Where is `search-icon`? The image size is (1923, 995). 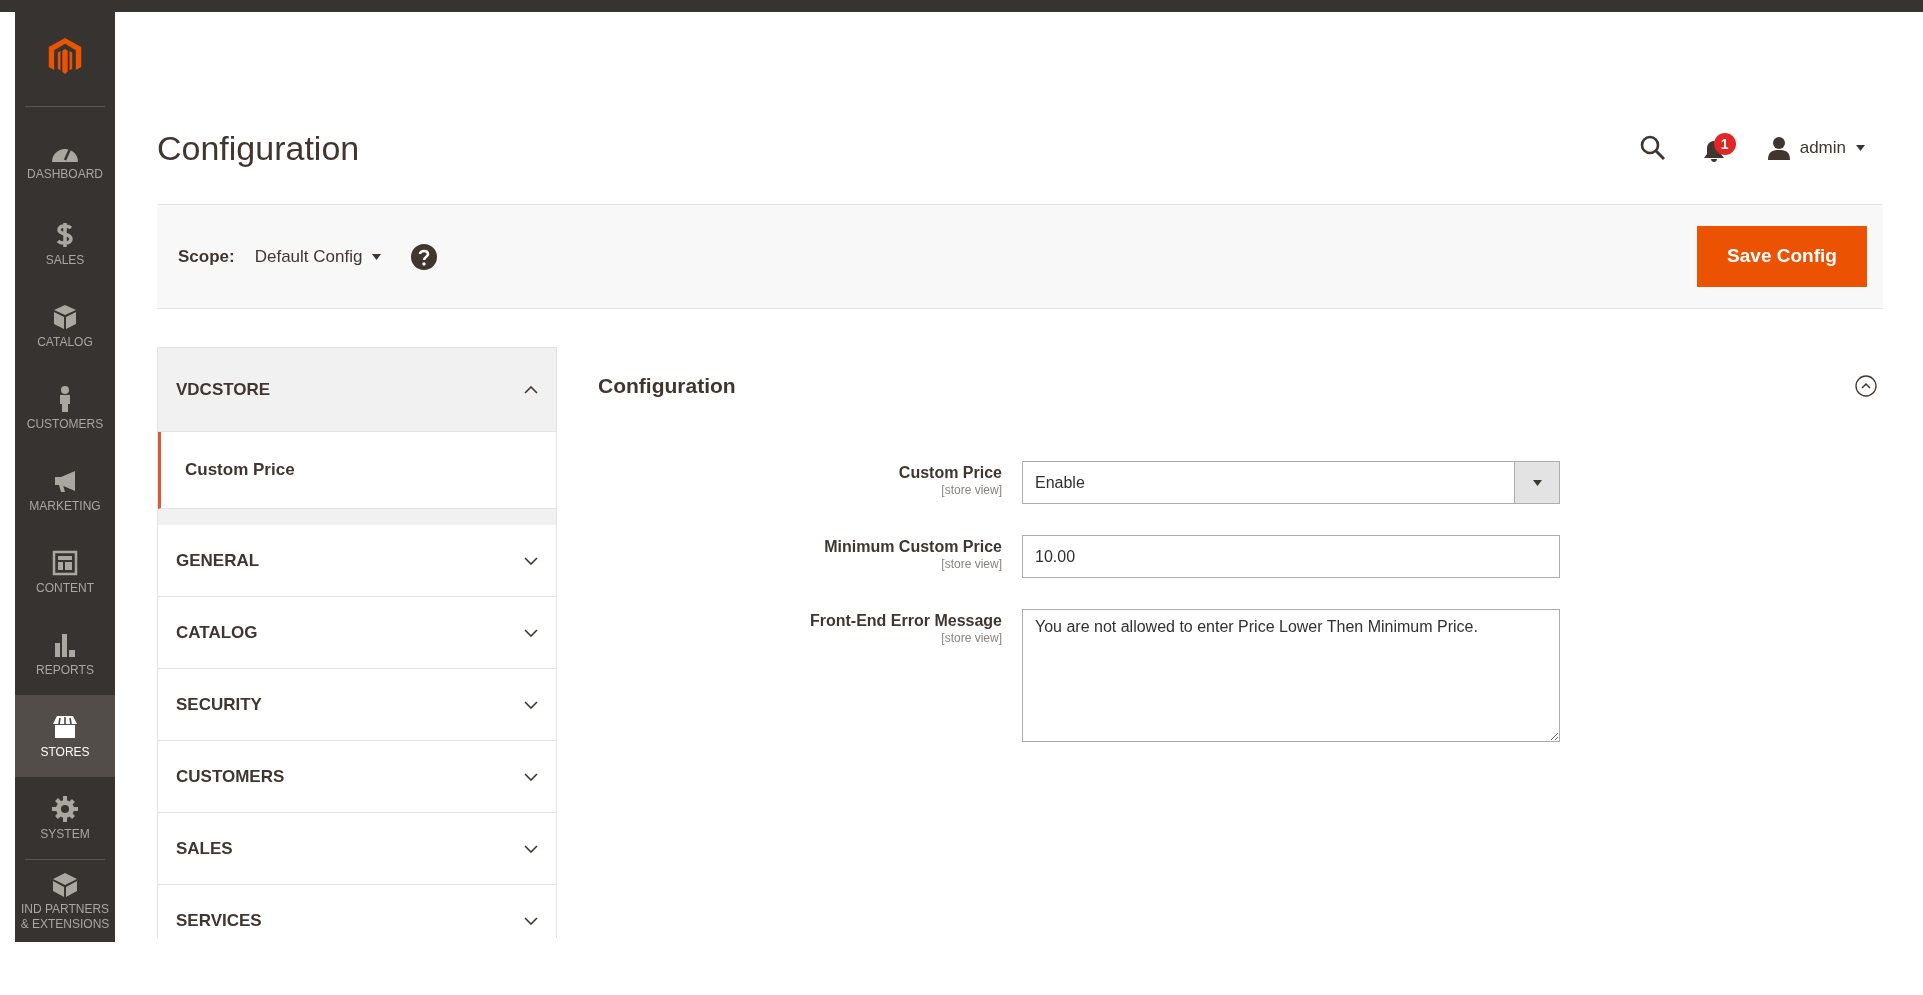 search-icon is located at coordinates (1652, 148).